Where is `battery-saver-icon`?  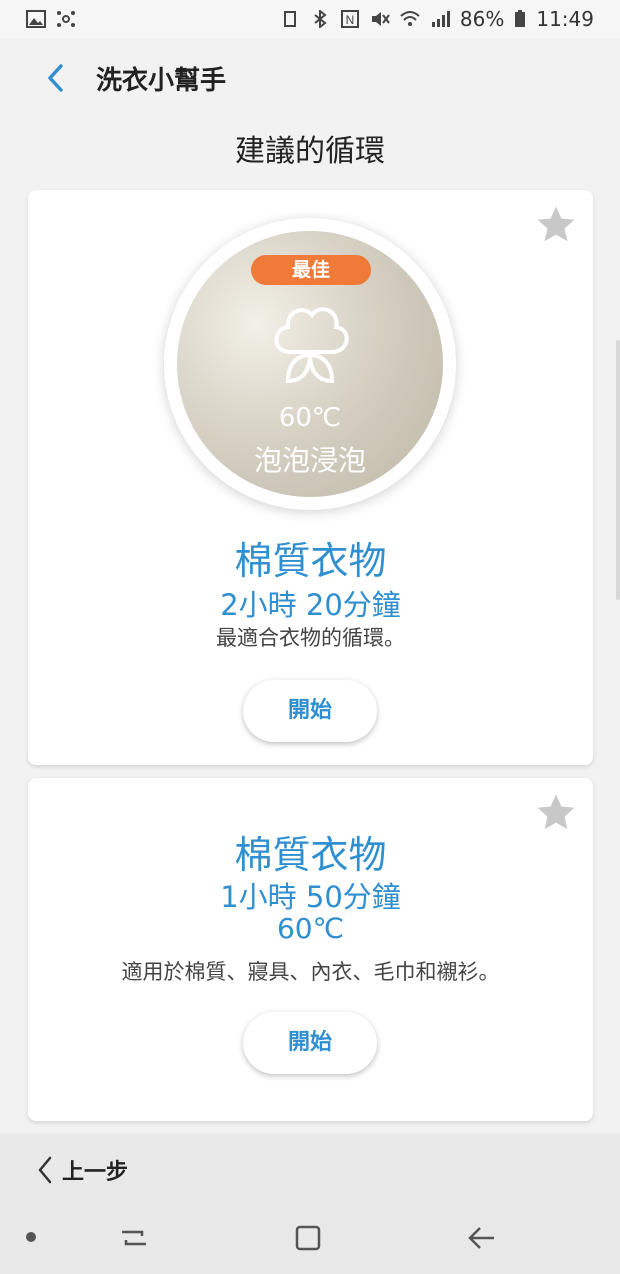
battery-saver-icon is located at coordinates (289, 19).